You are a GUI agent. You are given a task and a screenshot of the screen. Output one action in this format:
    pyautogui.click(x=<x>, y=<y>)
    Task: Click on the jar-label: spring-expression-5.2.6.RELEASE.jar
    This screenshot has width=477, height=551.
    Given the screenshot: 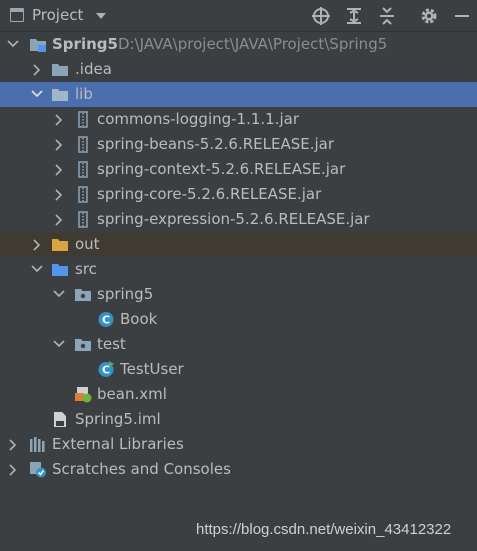 What is the action you would take?
    pyautogui.click(x=233, y=219)
    